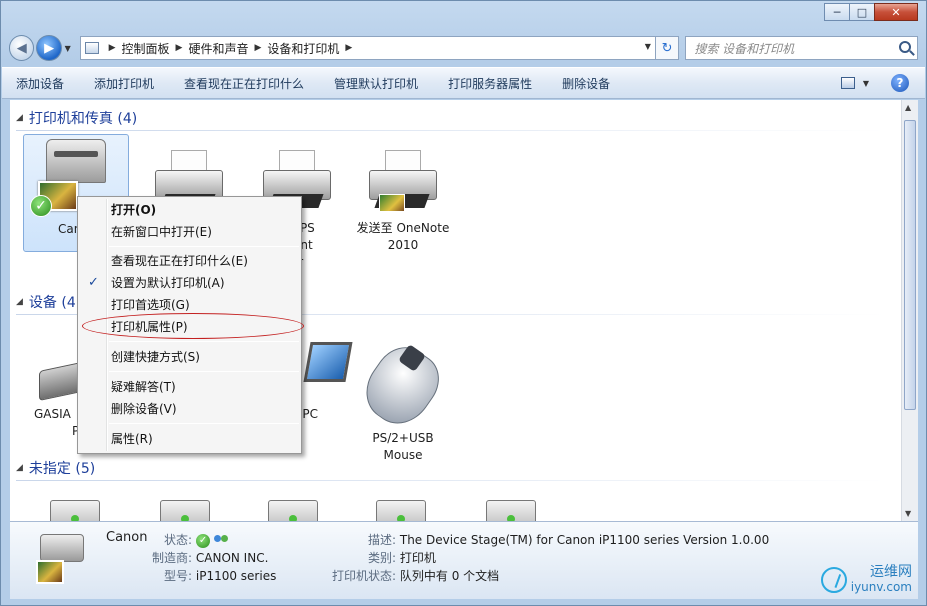  What do you see at coordinates (220, 576) in the screenshot?
I see `details-model: 型号: iP1100 series` at bounding box center [220, 576].